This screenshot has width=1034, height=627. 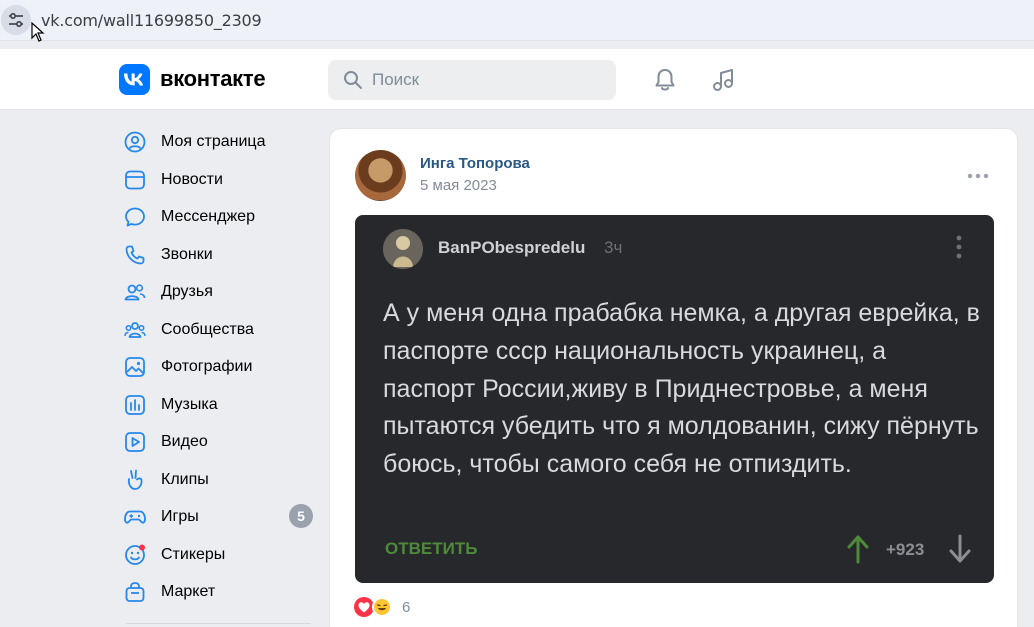 I want to click on nav-item-communities: Сообщества, so click(x=220, y=329).